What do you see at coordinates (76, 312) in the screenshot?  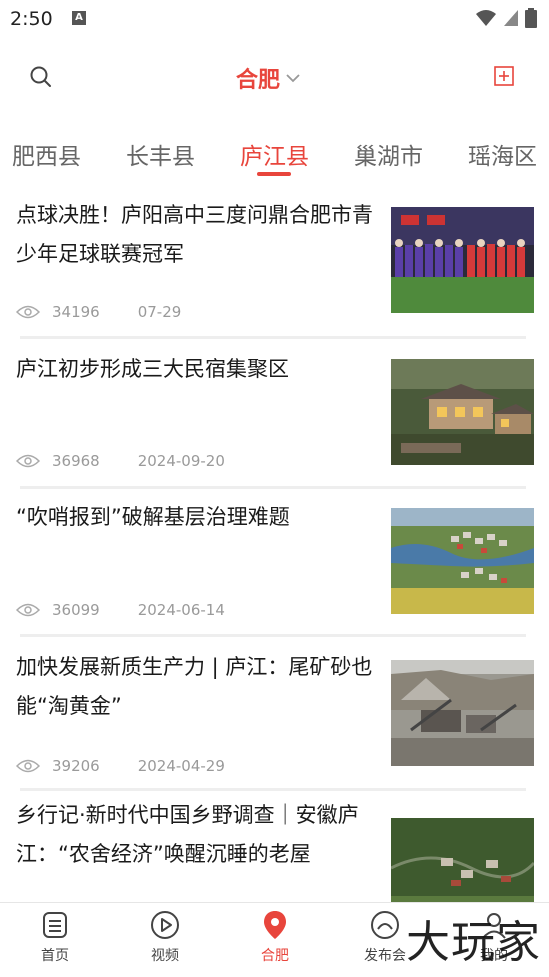 I see `view-count: 34196` at bounding box center [76, 312].